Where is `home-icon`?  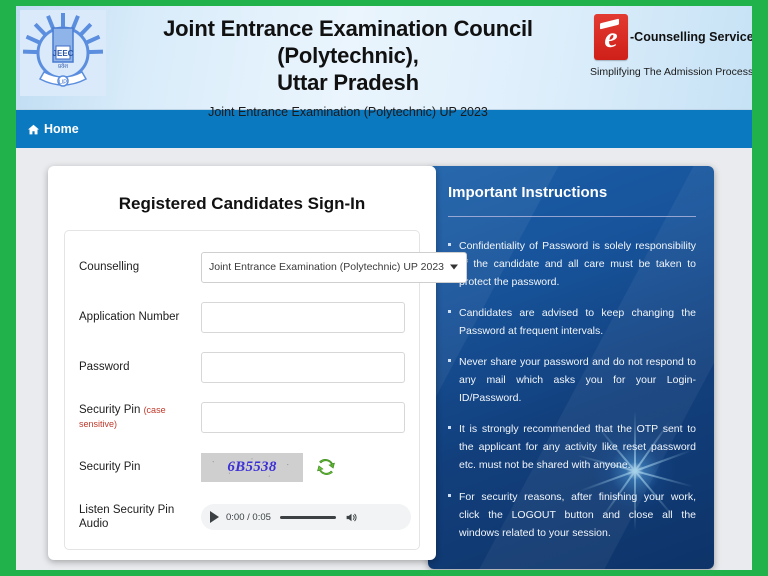
home-icon is located at coordinates (33, 129).